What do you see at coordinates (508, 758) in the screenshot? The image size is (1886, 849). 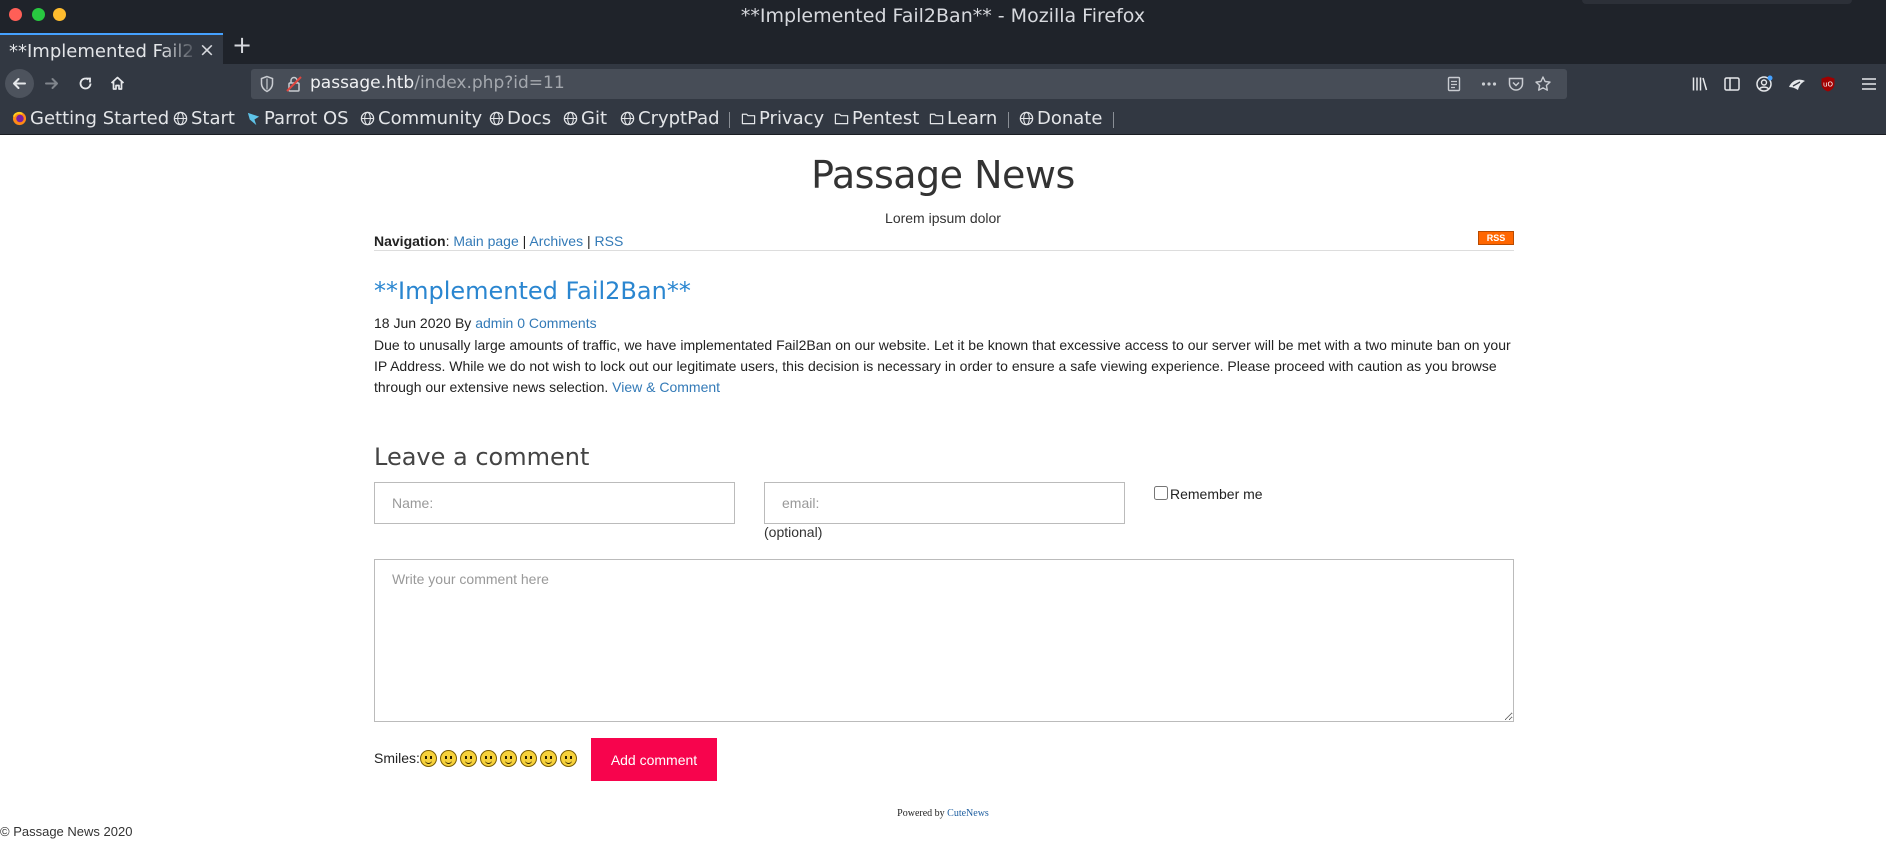 I see `laugh-icon` at bounding box center [508, 758].